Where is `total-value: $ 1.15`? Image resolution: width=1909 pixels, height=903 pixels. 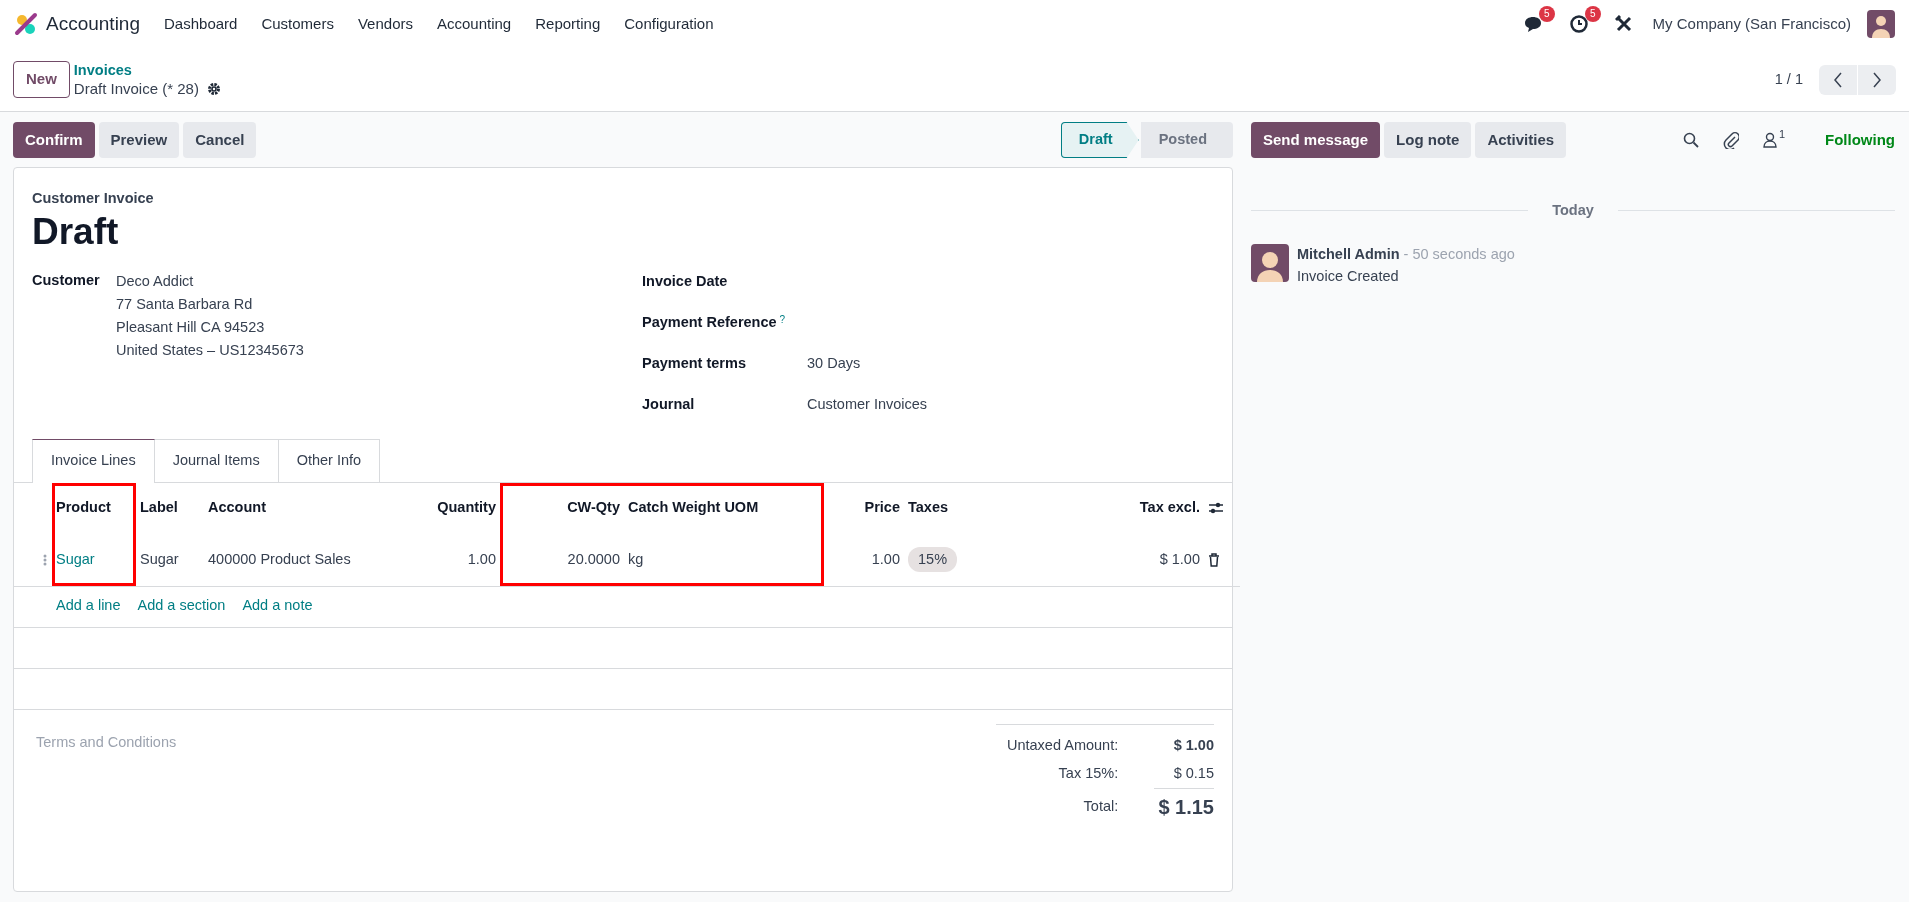 total-value: $ 1.15 is located at coordinates (1184, 806).